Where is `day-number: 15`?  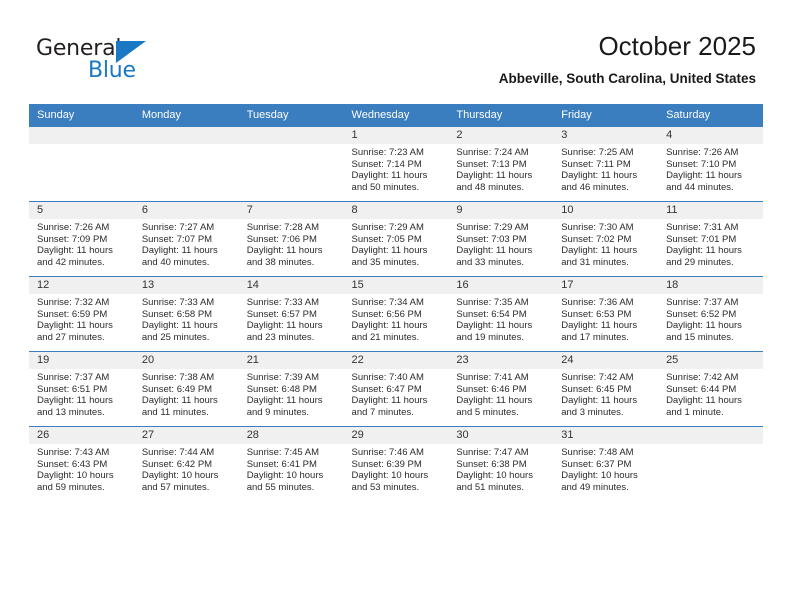 day-number: 15 is located at coordinates (396, 285).